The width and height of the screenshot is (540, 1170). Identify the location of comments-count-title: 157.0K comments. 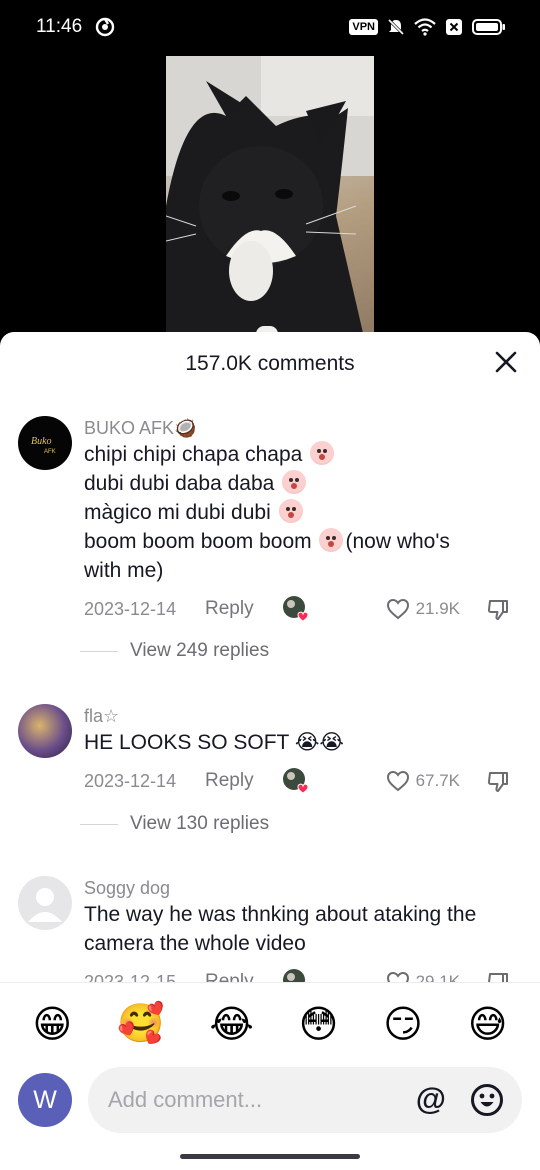
(270, 363).